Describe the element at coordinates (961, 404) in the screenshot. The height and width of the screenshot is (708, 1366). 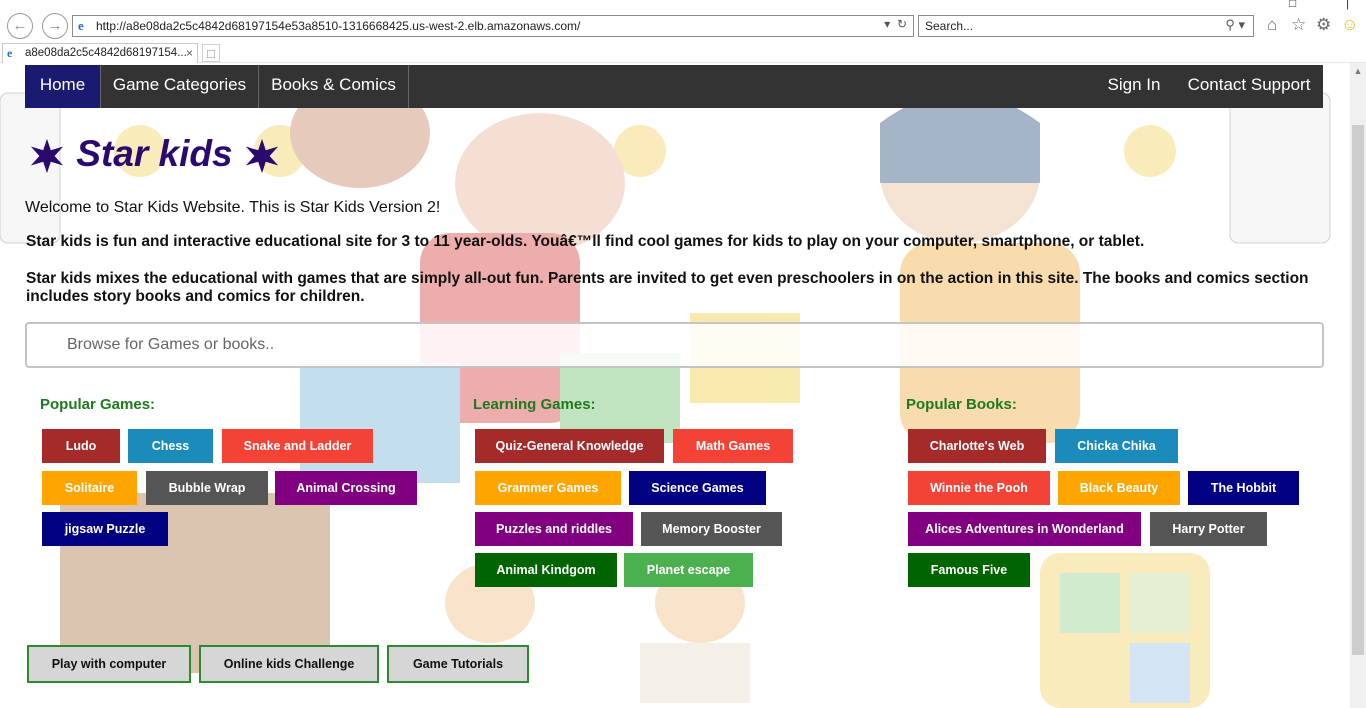
I see `popular-books-heading: Popular Books:` at that location.